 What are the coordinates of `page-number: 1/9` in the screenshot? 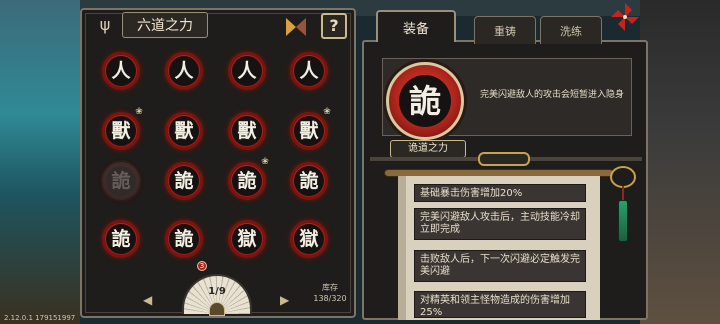 It's located at (217, 291).